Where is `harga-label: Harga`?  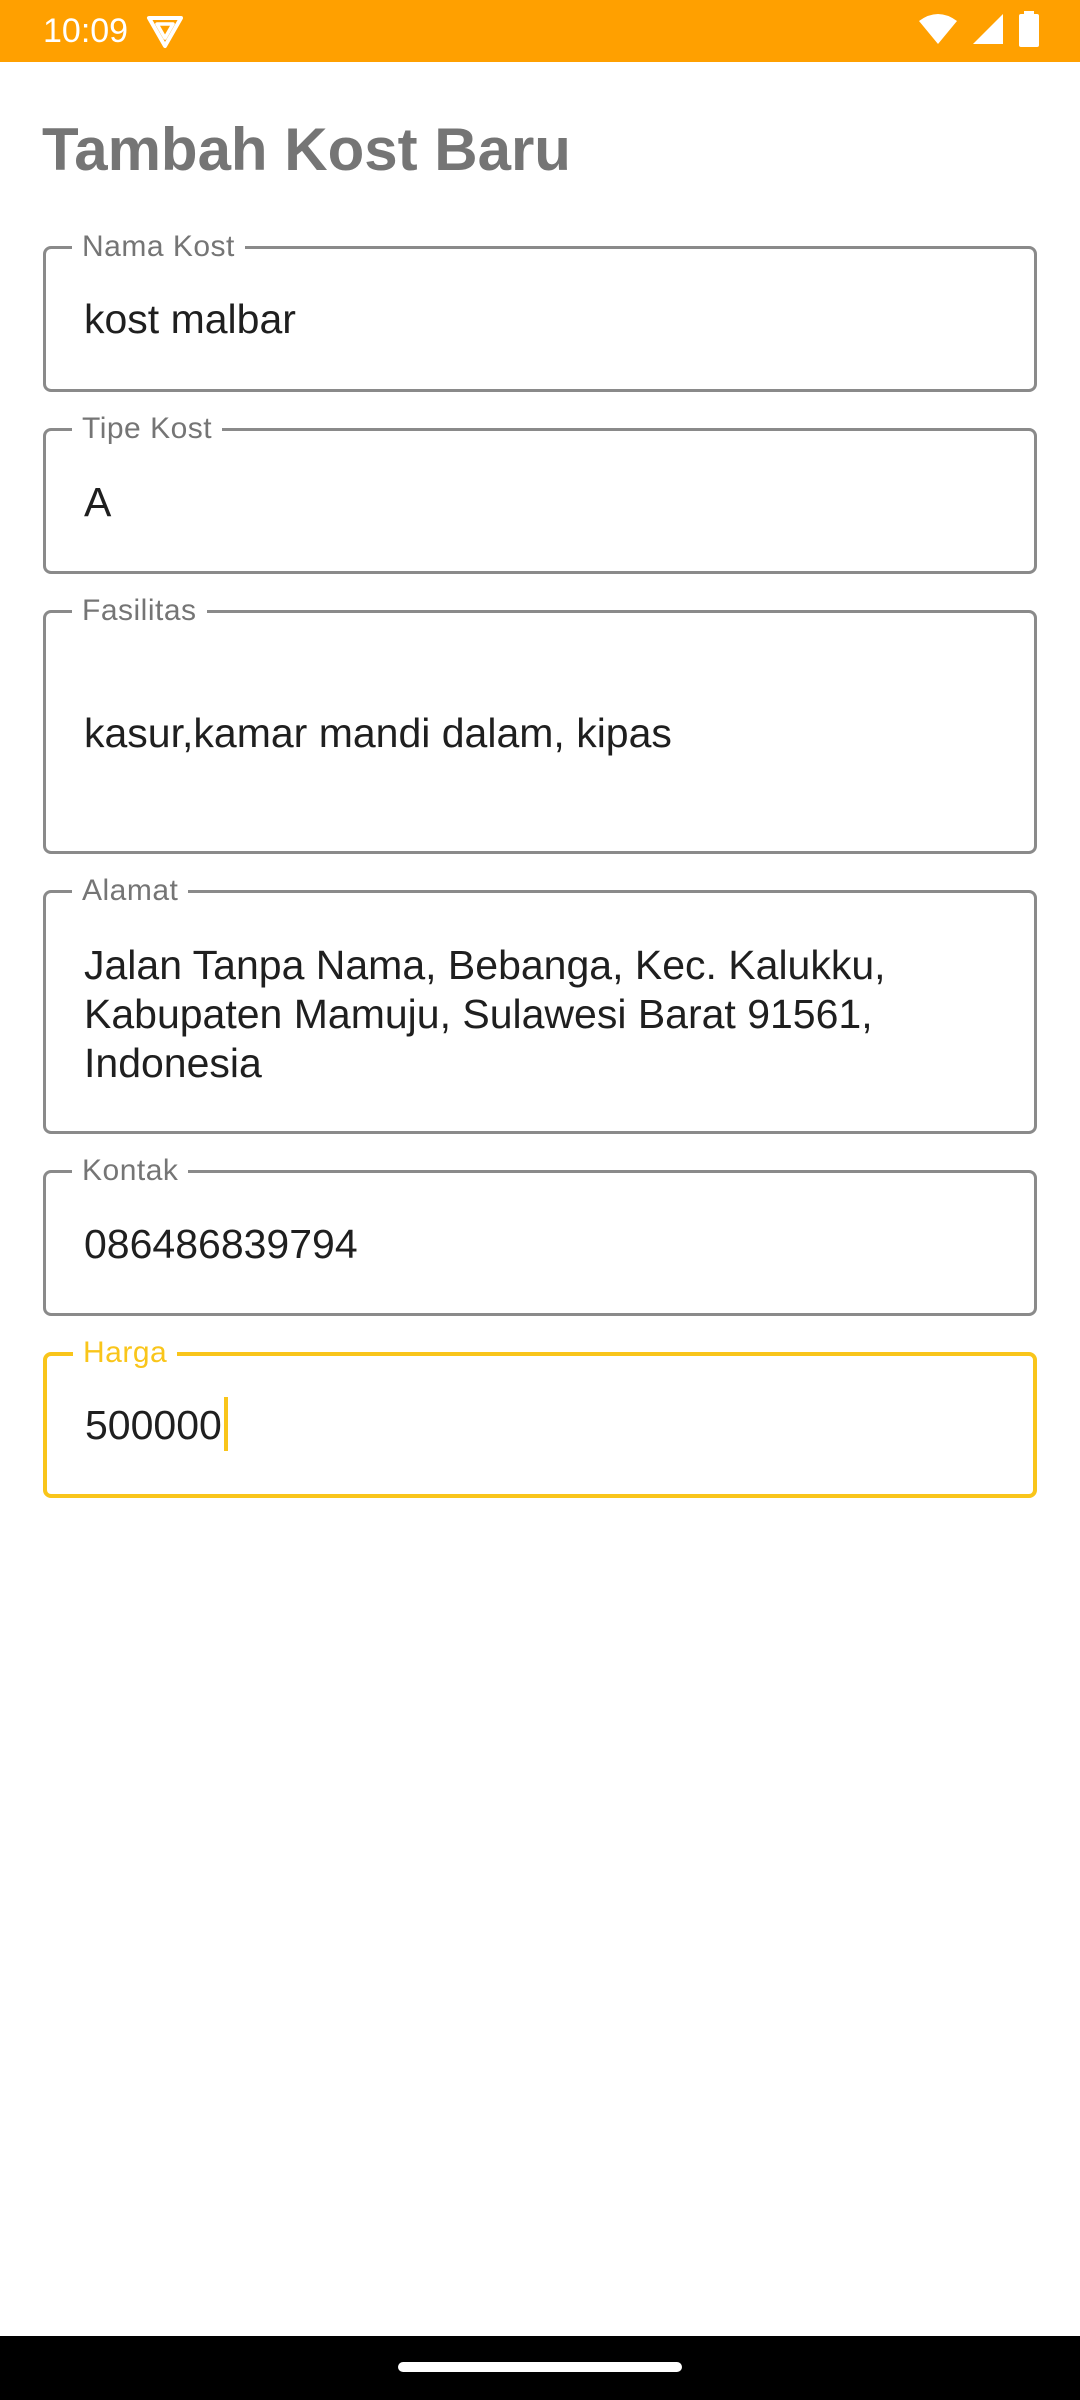 harga-label: Harga is located at coordinates (125, 1353).